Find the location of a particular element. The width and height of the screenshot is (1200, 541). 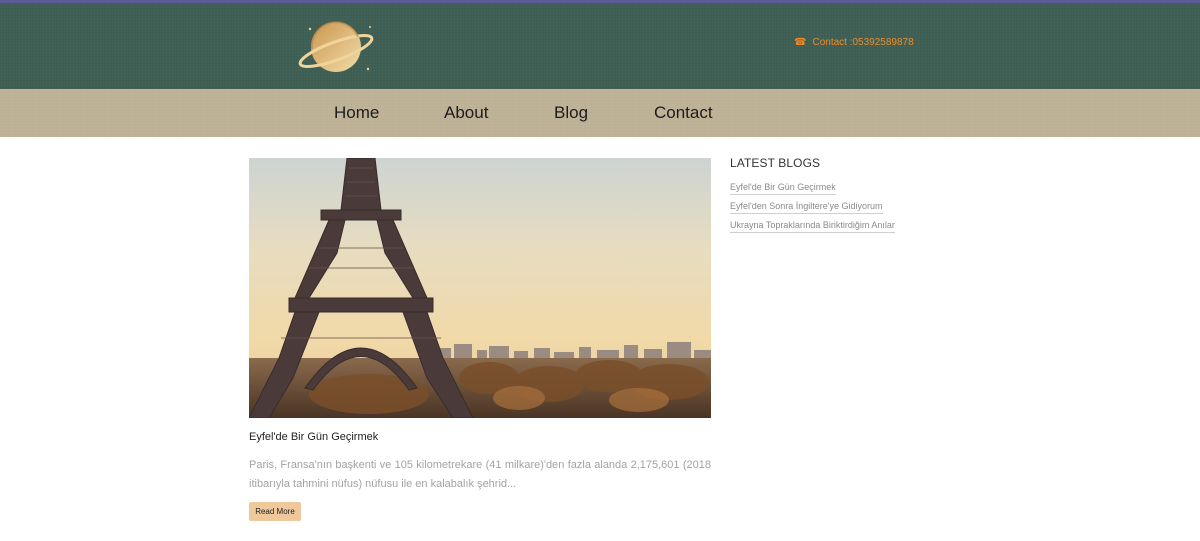

list-item: Eyfel'den Sonra İngiltere'ye Gidiyorum is located at coordinates (812, 206).